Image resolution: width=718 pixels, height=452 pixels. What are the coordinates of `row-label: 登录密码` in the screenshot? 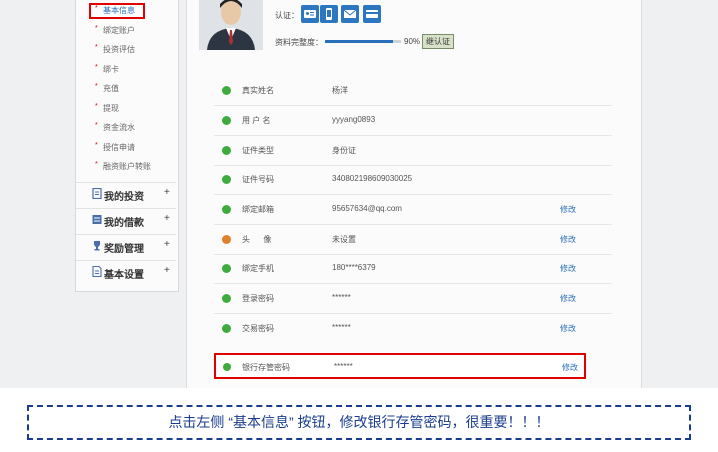 It's located at (258, 298).